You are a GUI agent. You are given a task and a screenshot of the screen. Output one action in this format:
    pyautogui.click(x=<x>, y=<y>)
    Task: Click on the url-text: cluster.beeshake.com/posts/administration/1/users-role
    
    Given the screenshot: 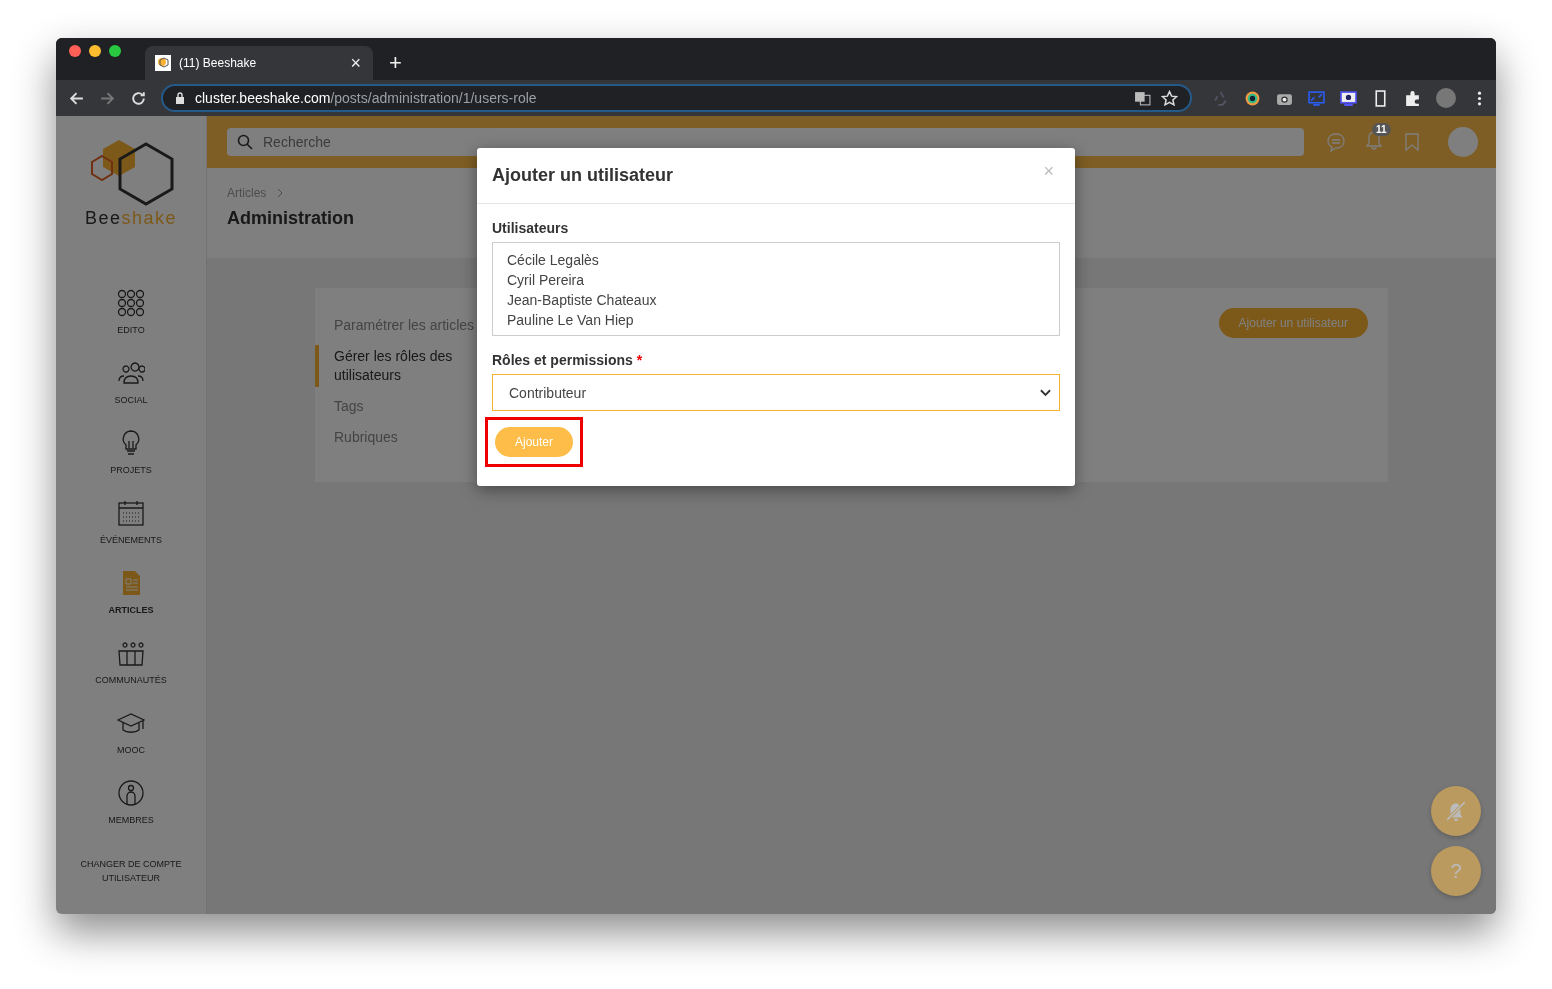 What is the action you would take?
    pyautogui.click(x=366, y=98)
    